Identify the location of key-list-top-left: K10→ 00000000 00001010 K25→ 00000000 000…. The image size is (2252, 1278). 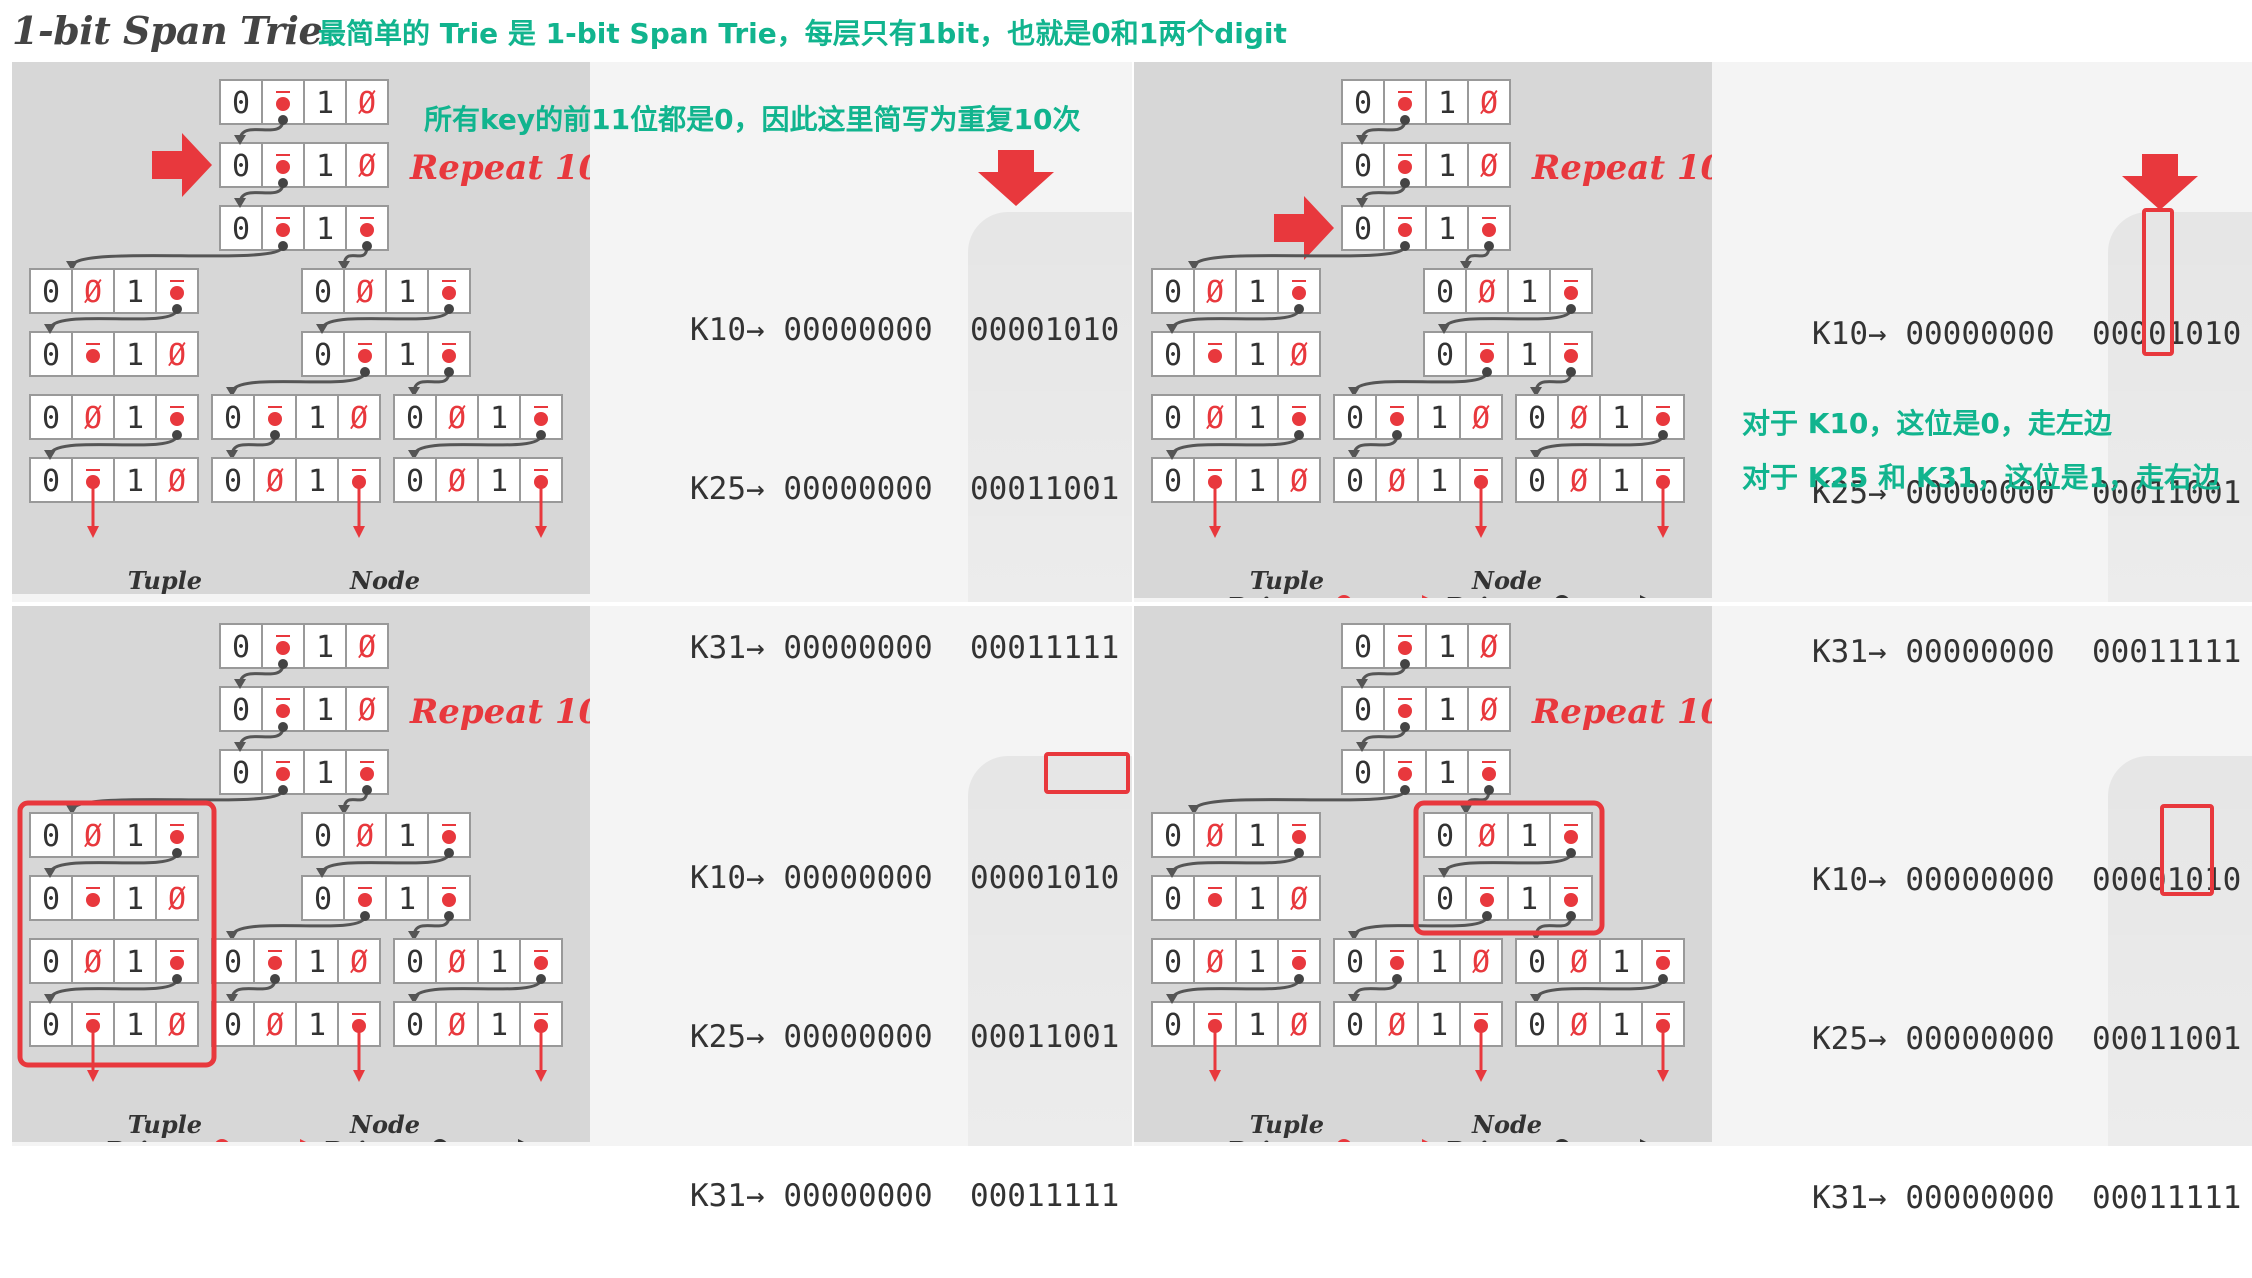
(904, 463).